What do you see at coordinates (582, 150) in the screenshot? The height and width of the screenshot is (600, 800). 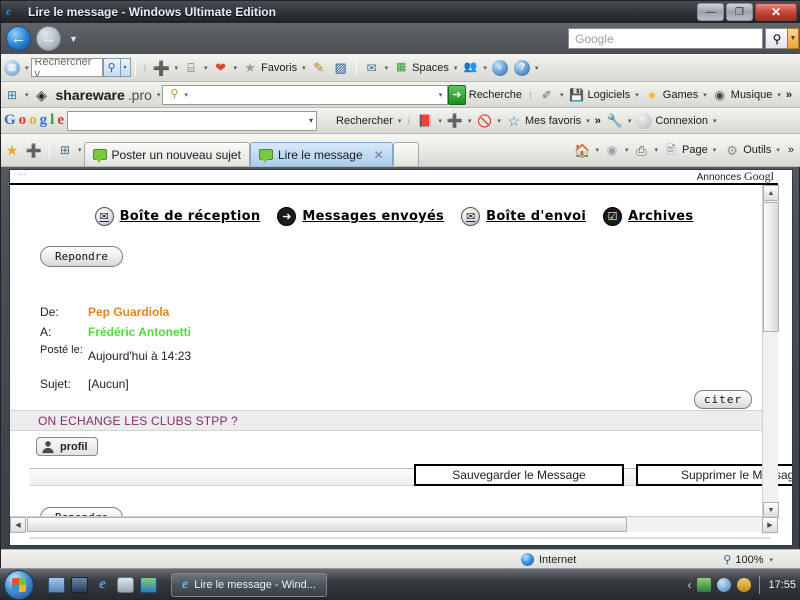 I see `home-button: 🏠` at bounding box center [582, 150].